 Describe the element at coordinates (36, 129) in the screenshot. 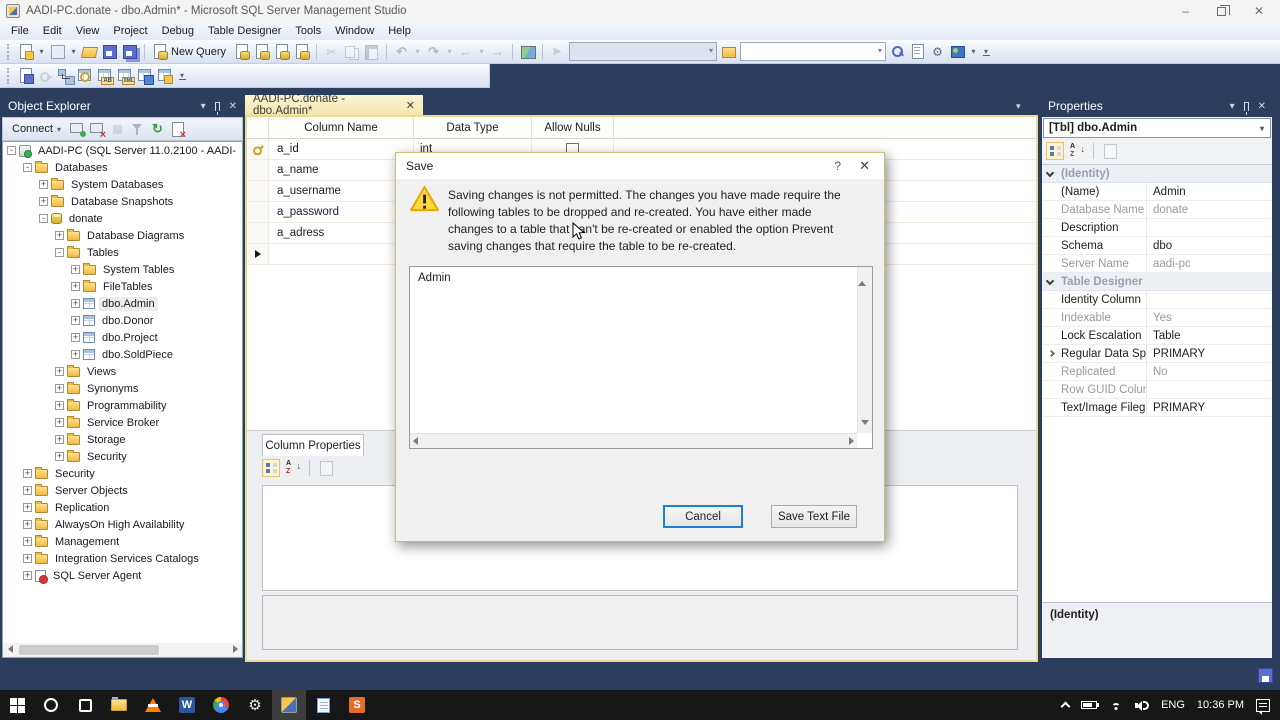

I see `connect-button: Connect ▾` at that location.